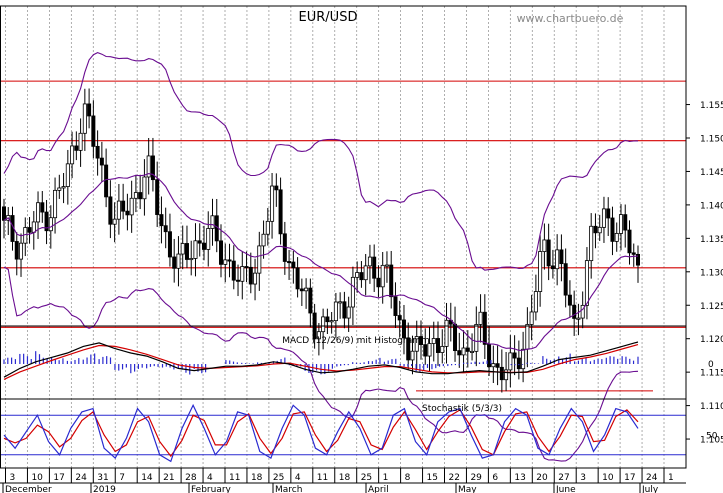 The height and width of the screenshot is (493, 723). What do you see at coordinates (650, 489) in the screenshot?
I see `month-label: July` at bounding box center [650, 489].